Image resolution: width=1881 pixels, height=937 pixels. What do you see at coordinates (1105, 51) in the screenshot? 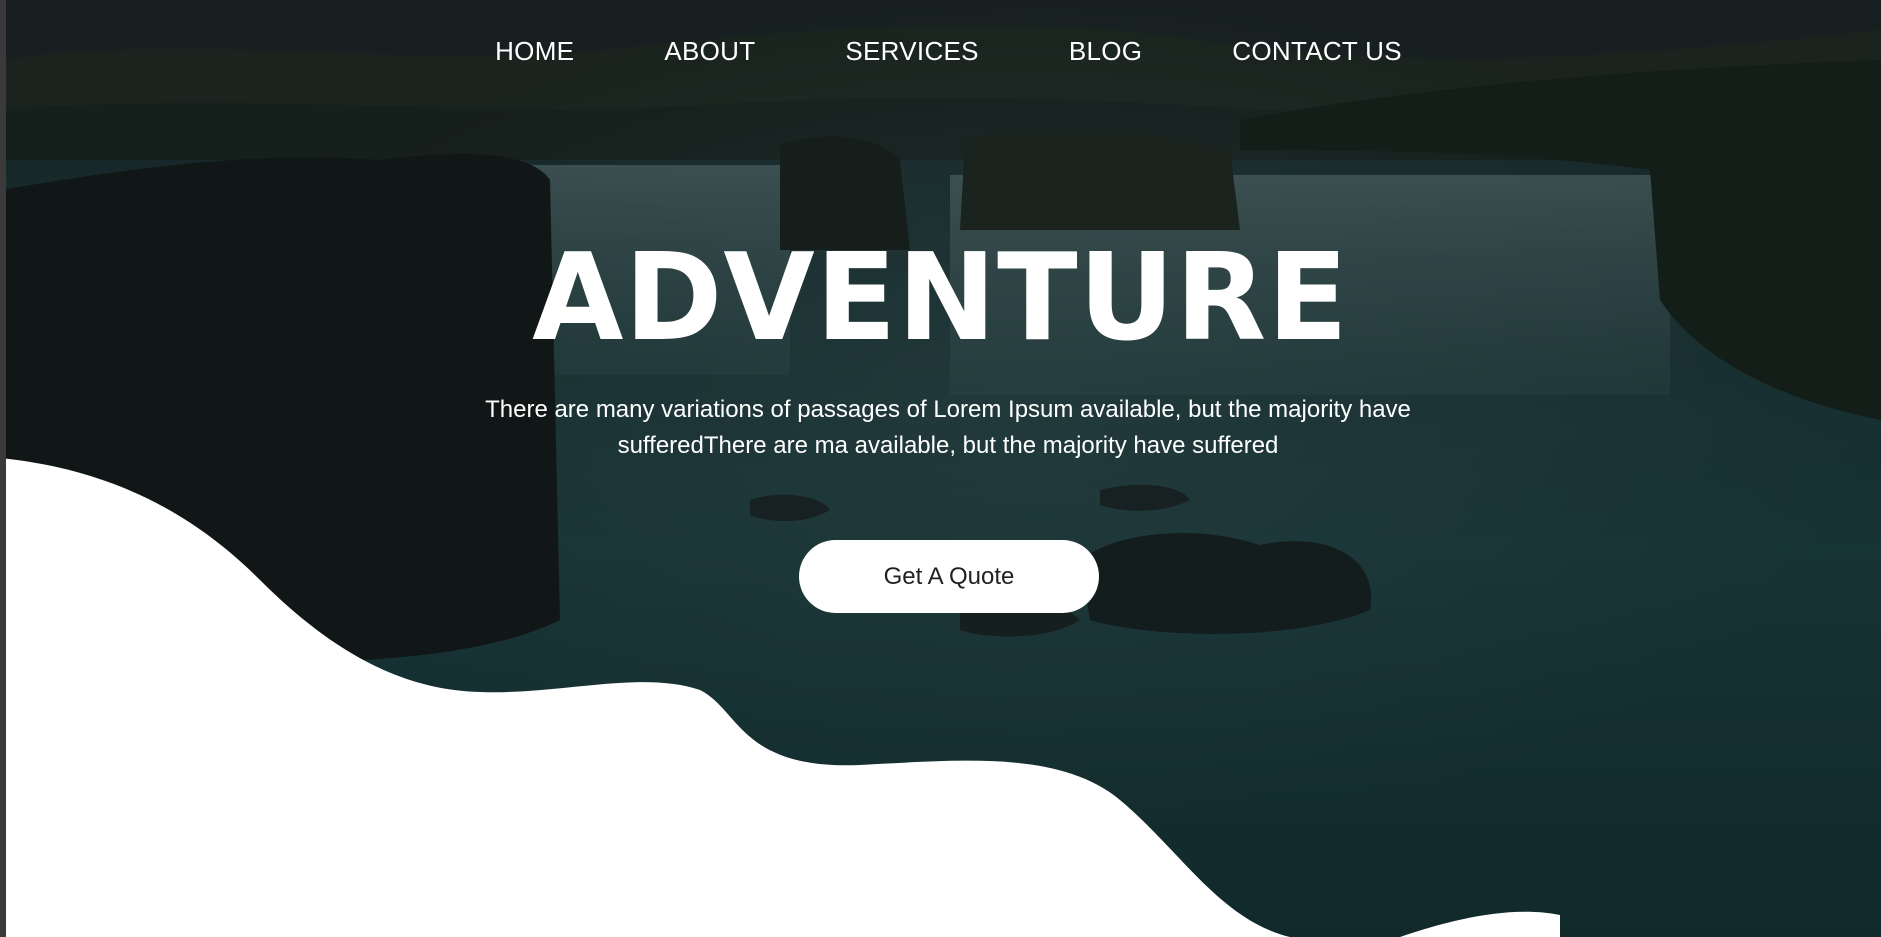
I see `nav-item-blog: BLOG` at bounding box center [1105, 51].